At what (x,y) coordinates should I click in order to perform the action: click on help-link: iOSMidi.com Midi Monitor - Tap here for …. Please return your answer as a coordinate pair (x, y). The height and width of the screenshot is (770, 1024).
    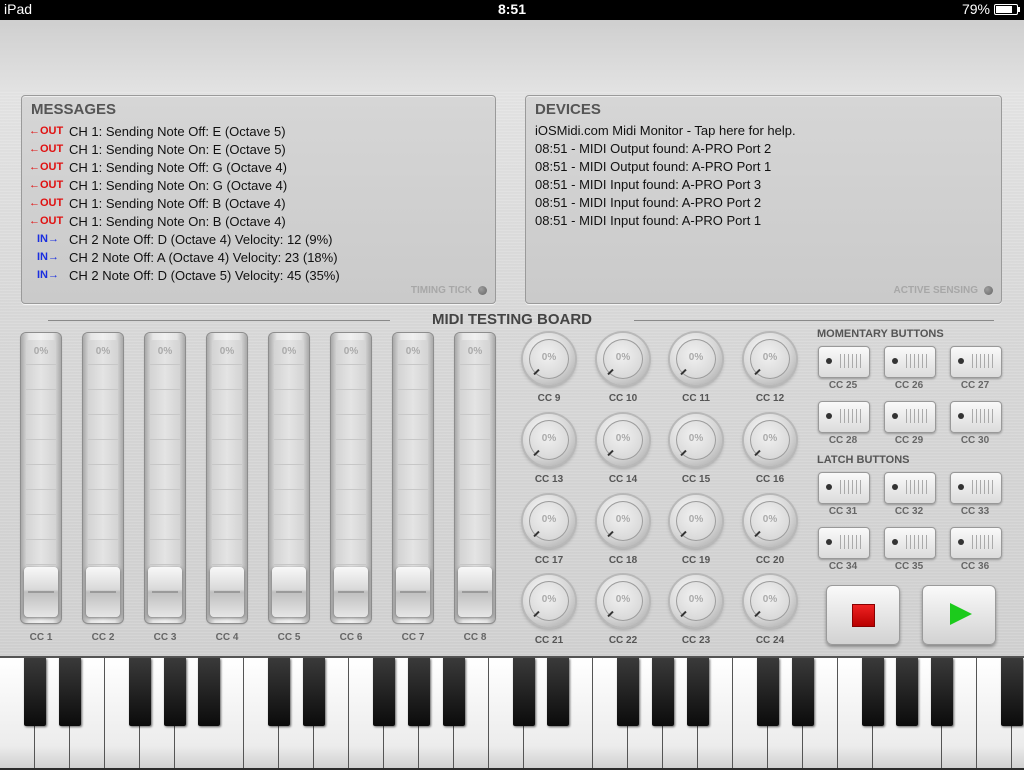
    Looking at the image, I should click on (665, 131).